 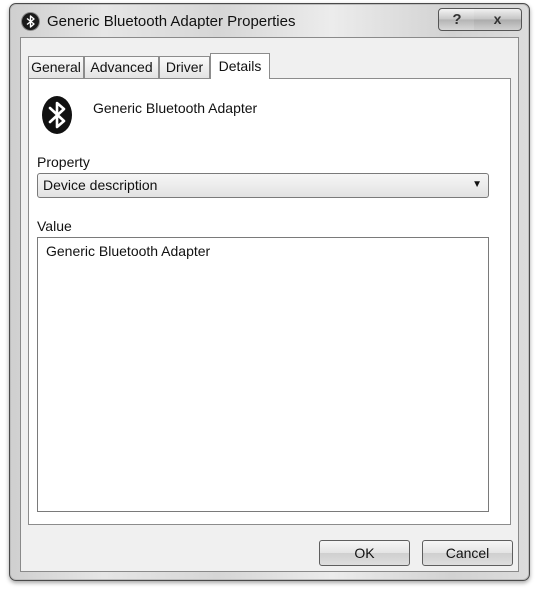 What do you see at coordinates (121, 67) in the screenshot?
I see `tab-advanced: Advanced` at bounding box center [121, 67].